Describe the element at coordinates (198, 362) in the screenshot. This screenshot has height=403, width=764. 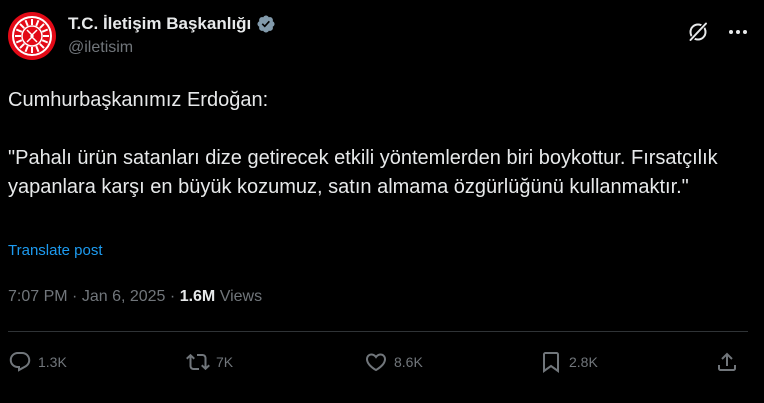
I see `repost-icon` at that location.